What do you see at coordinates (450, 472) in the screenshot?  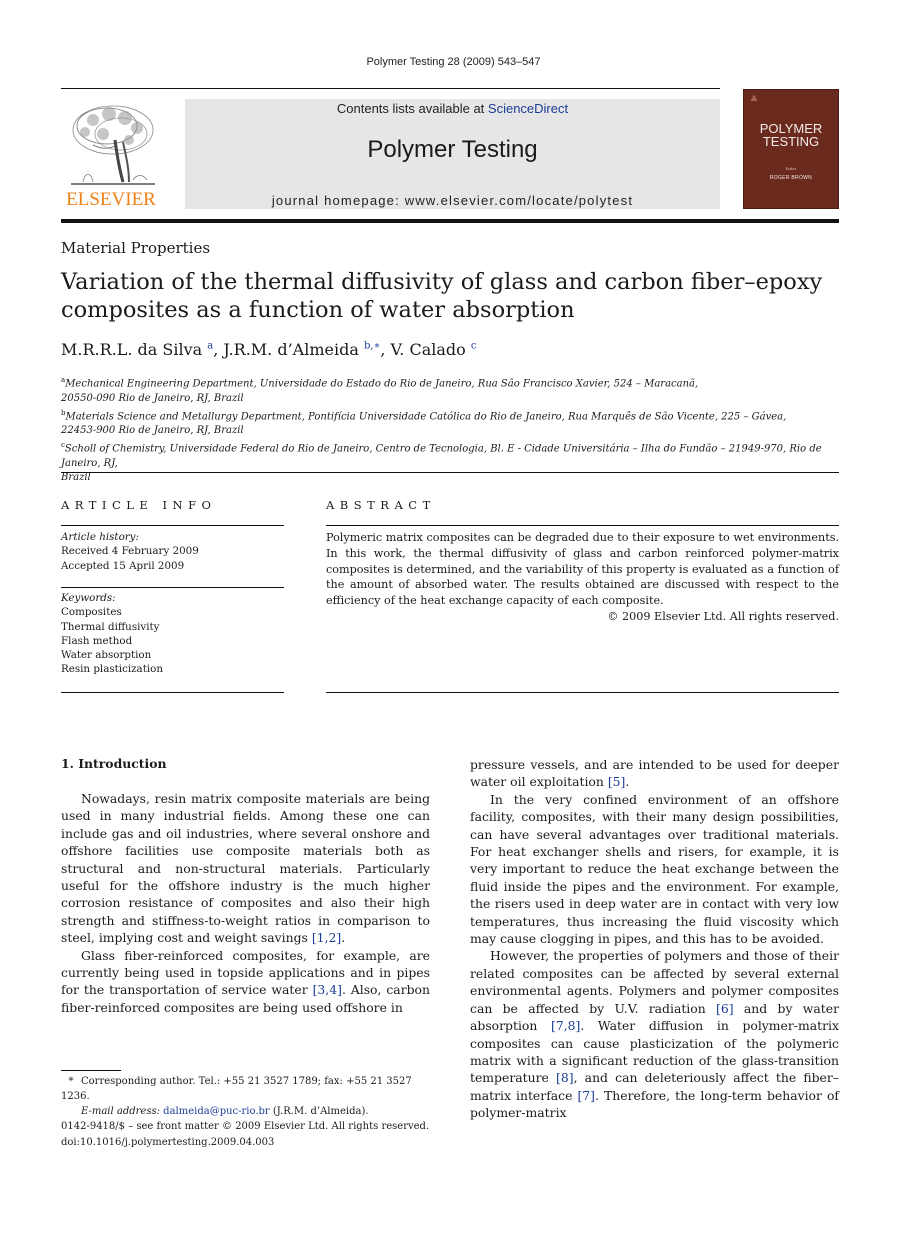 I see `title-block-rule` at bounding box center [450, 472].